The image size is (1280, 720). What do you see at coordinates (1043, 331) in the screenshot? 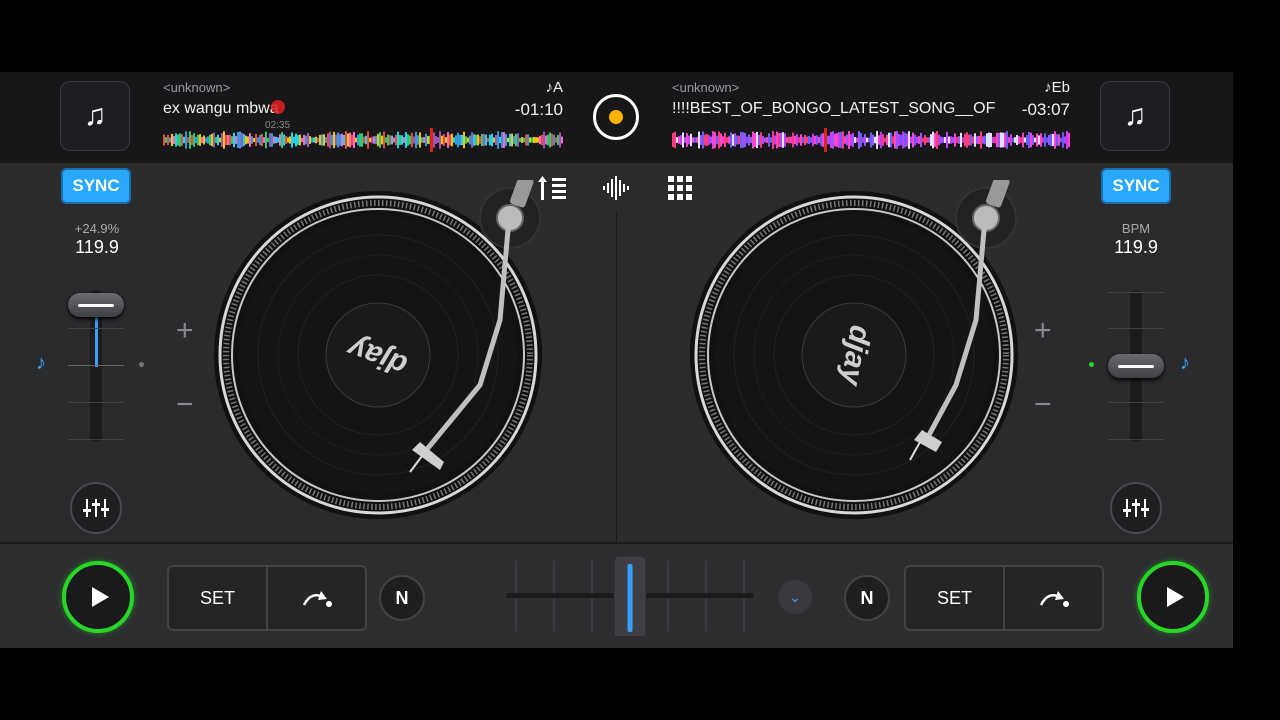
I see `right-plus-button: +` at bounding box center [1043, 331].